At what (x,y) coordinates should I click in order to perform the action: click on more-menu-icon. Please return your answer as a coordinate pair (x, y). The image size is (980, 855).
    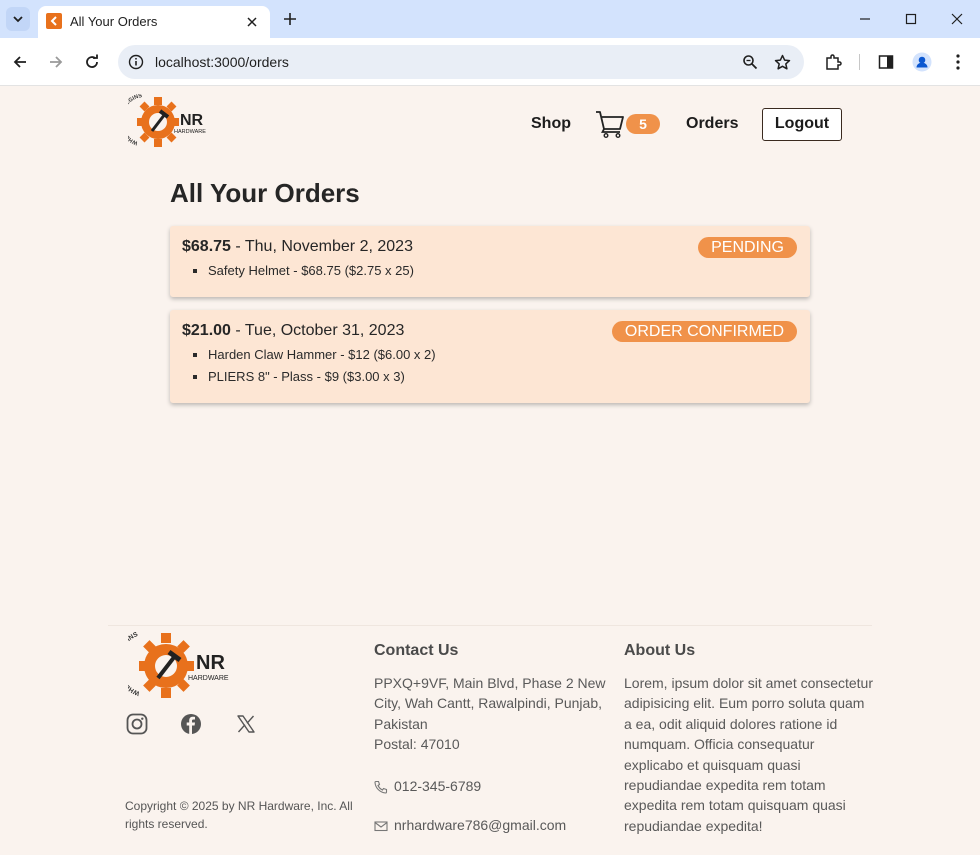
    Looking at the image, I should click on (958, 62).